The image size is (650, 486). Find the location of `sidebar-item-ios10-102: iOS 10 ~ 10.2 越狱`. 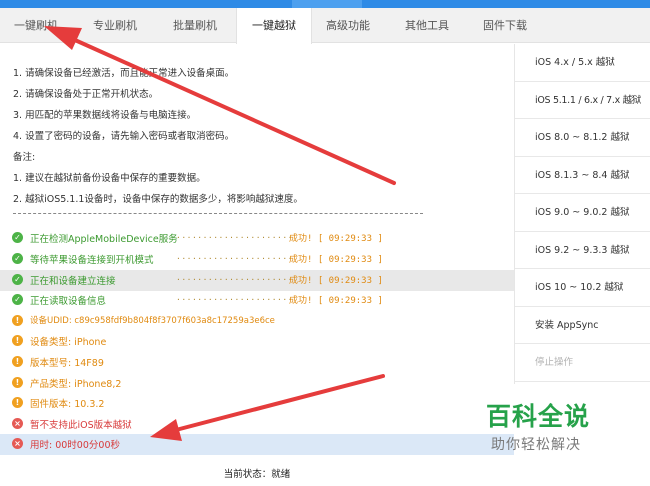

sidebar-item-ios10-102: iOS 10 ~ 10.2 越狱 is located at coordinates (582, 288).